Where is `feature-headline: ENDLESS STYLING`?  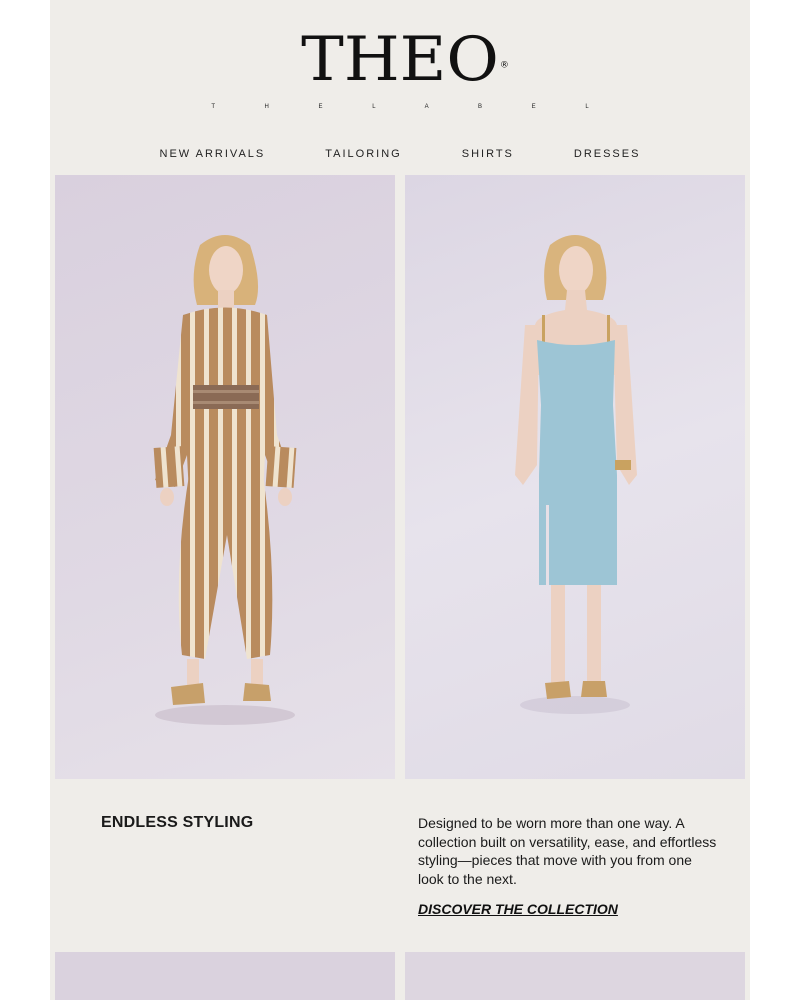 feature-headline: ENDLESS STYLING is located at coordinates (177, 822).